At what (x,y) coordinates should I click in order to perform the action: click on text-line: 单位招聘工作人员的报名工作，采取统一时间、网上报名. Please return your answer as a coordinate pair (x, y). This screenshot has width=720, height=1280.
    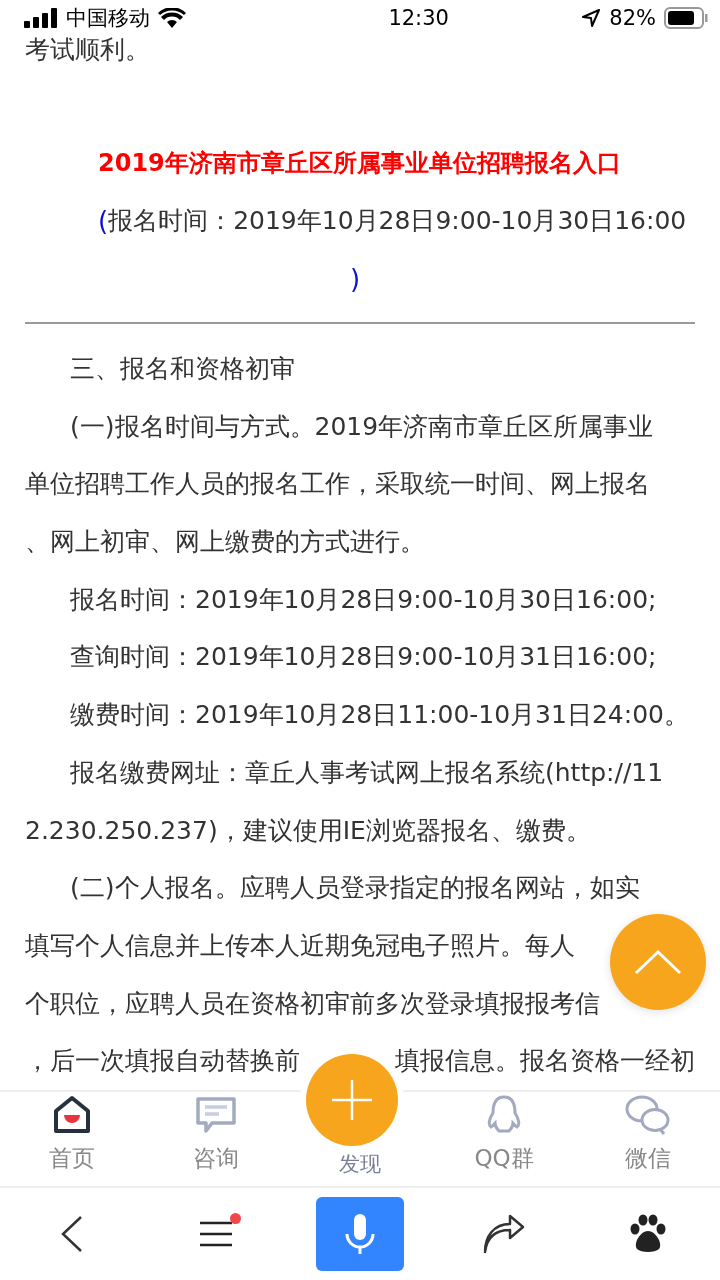
    Looking at the image, I should click on (337, 484).